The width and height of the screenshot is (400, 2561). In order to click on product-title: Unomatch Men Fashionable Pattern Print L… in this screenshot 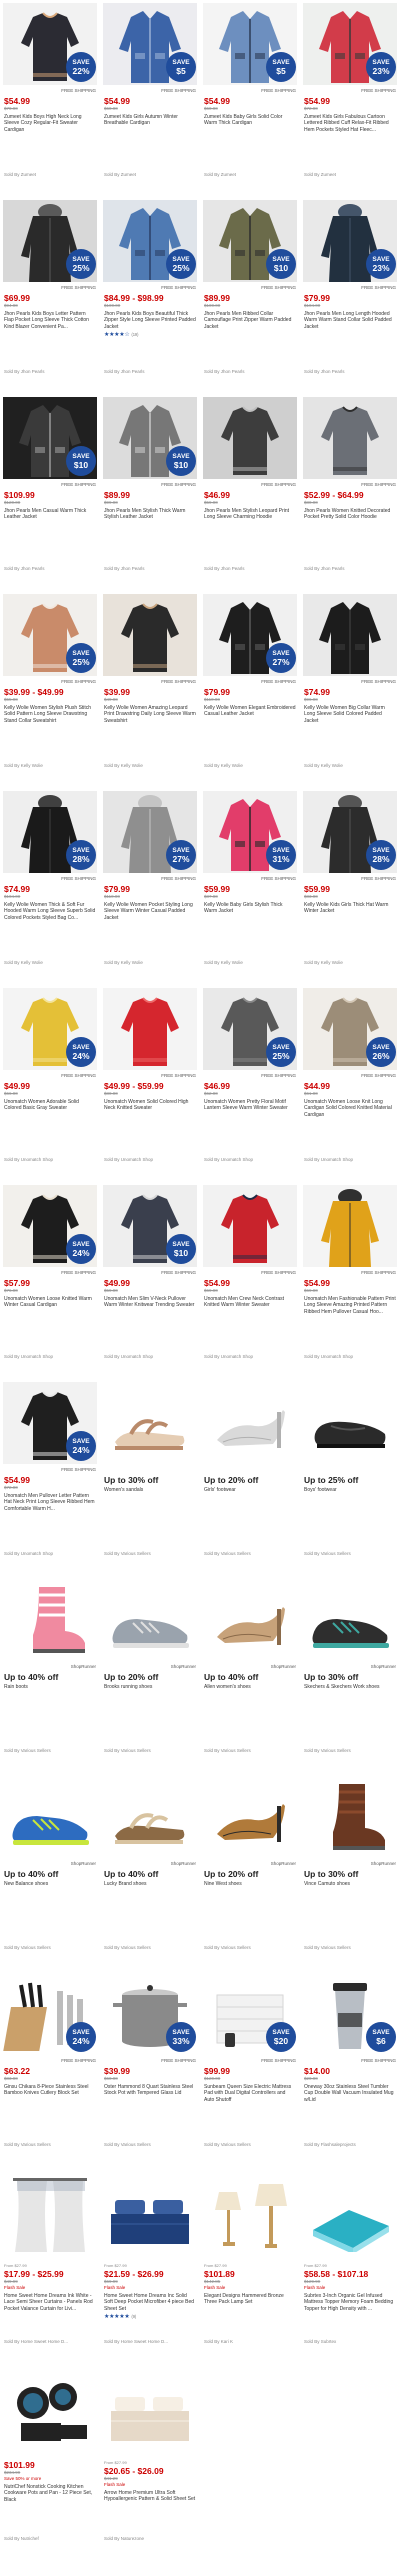, I will do `click(350, 1305)`.